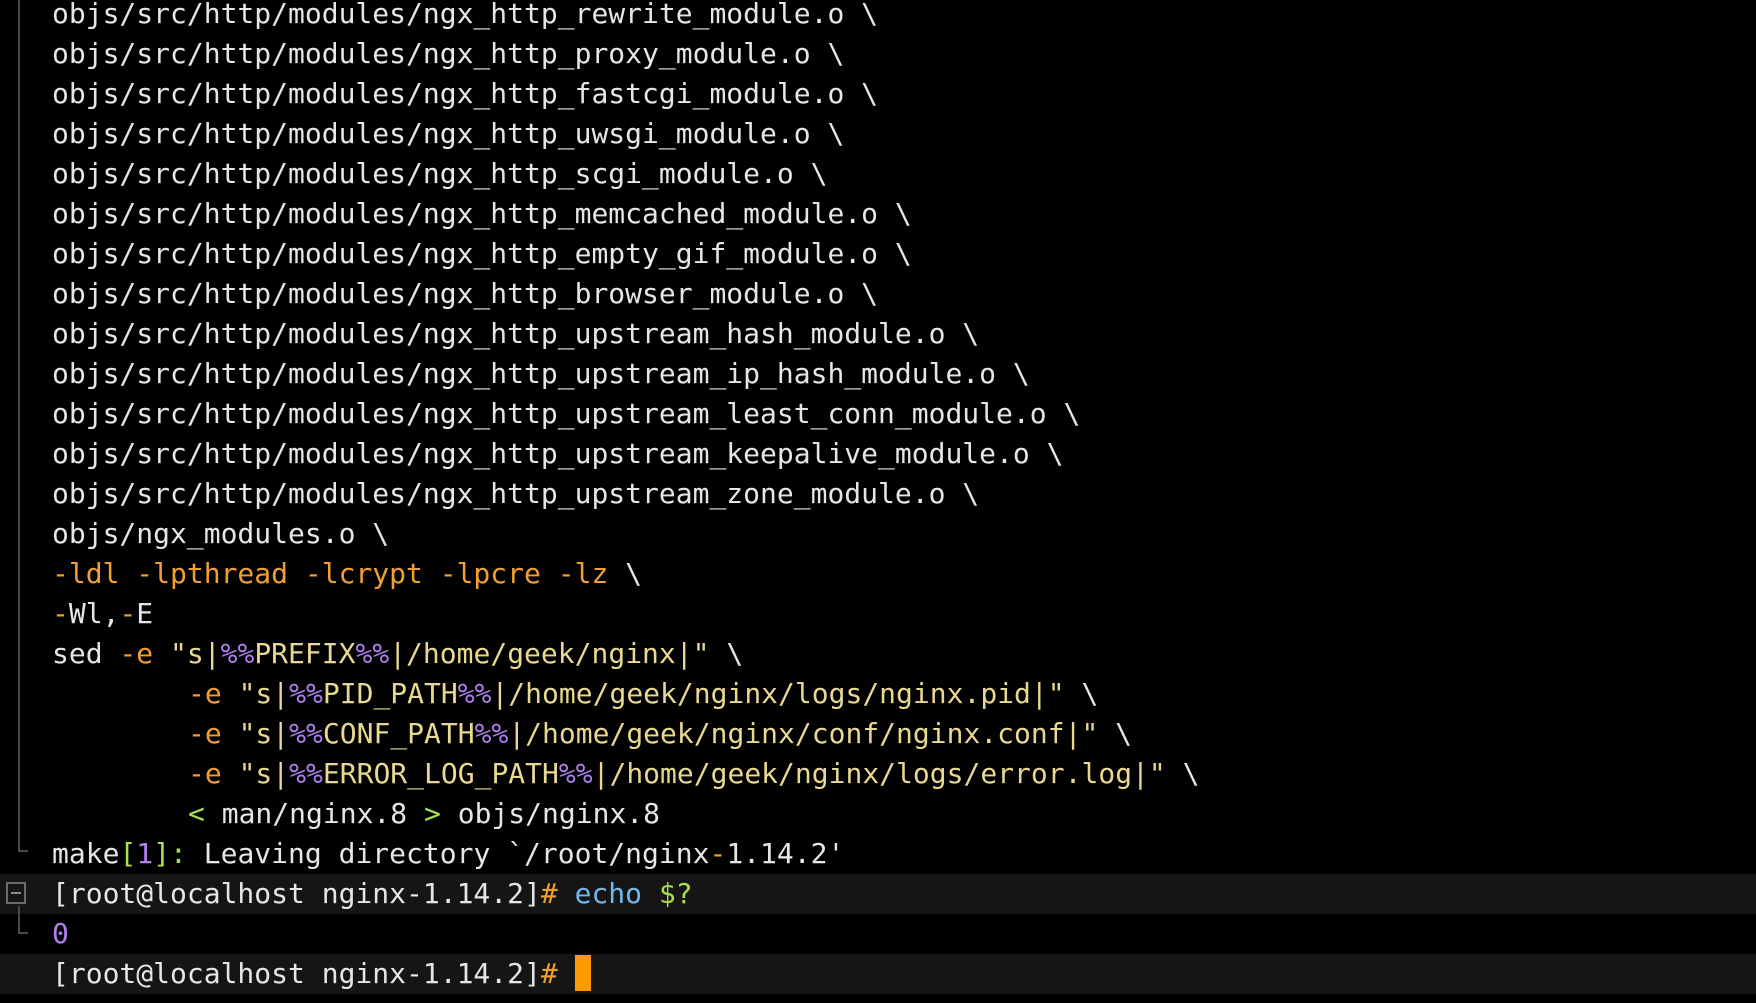 Image resolution: width=1756 pixels, height=1003 pixels. What do you see at coordinates (440, 773) in the screenshot?
I see `sed-var: ERROR_LOG_PATH` at bounding box center [440, 773].